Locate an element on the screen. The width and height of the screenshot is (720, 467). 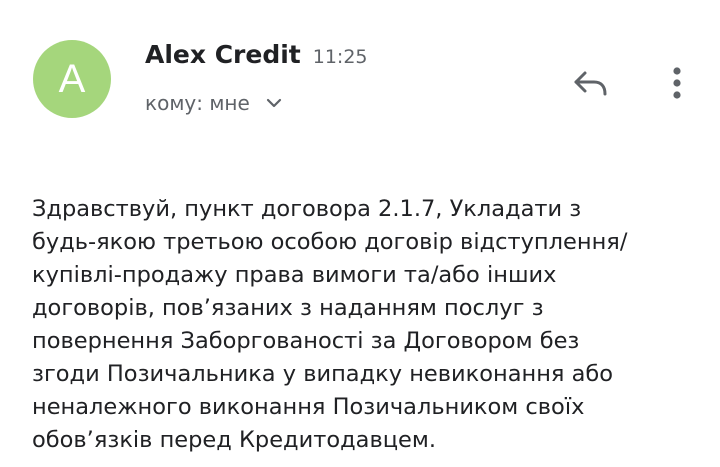
recipient-label: кому: мне is located at coordinates (197, 103).